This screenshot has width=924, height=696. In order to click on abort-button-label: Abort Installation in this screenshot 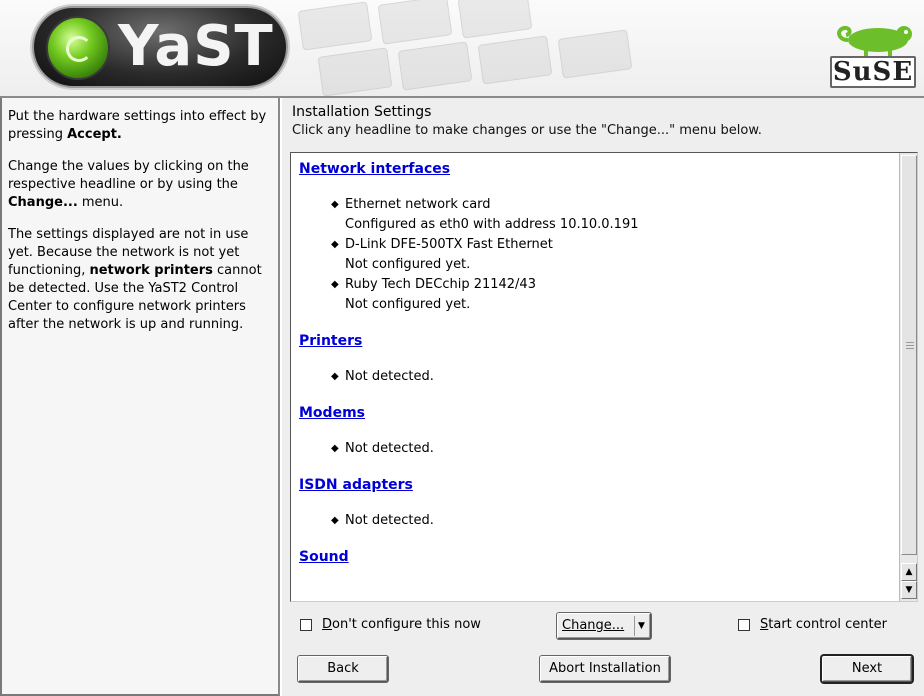, I will do `click(605, 668)`.